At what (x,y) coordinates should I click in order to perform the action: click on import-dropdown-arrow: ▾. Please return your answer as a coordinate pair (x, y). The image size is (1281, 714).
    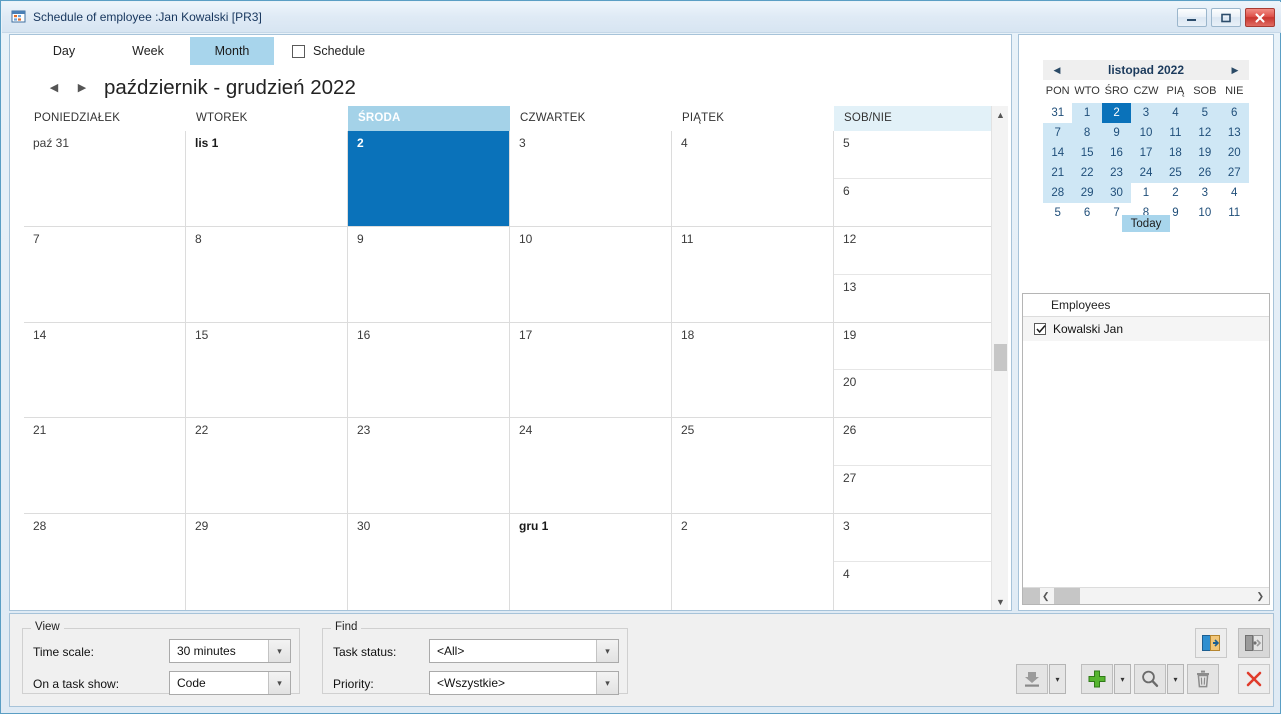
    Looking at the image, I should click on (1057, 679).